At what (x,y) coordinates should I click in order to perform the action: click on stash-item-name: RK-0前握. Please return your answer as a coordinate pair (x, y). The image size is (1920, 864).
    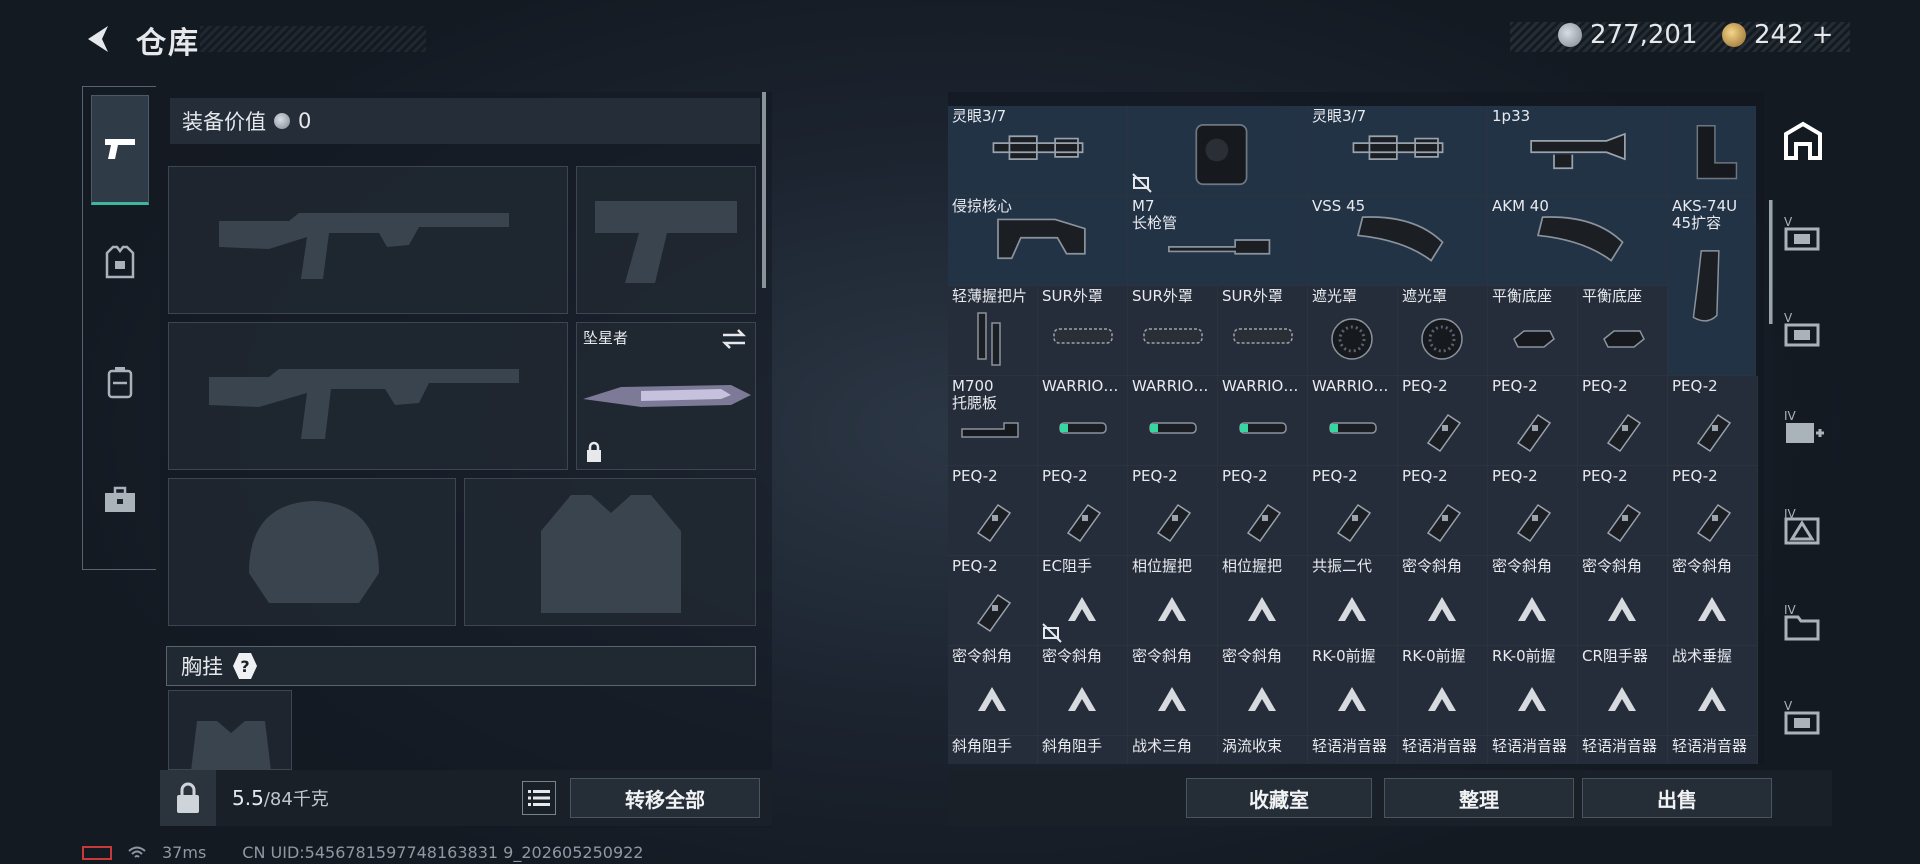
    Looking at the image, I should click on (1524, 656).